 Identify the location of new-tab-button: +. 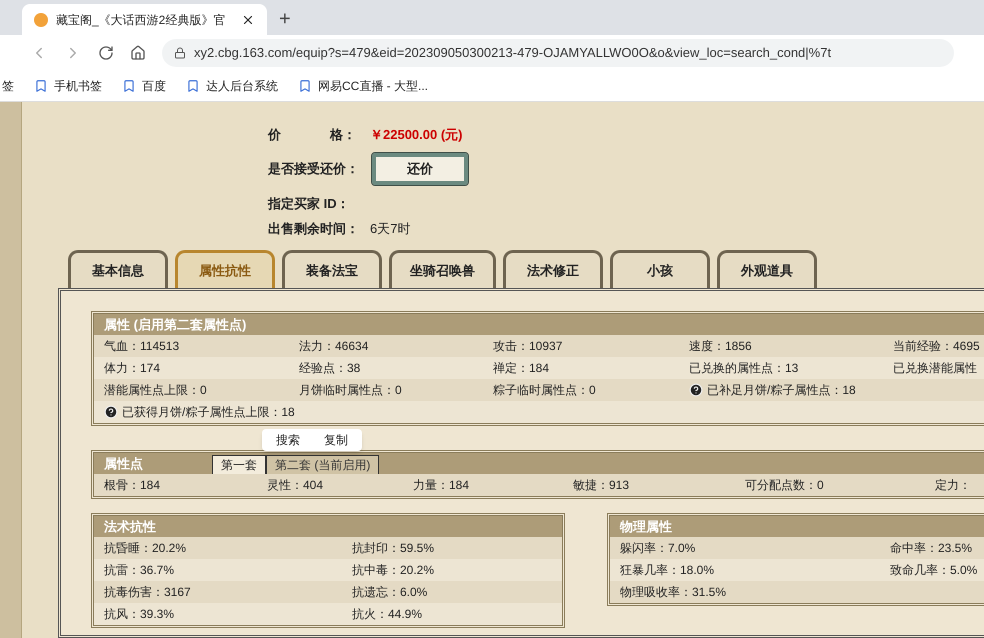
(285, 19).